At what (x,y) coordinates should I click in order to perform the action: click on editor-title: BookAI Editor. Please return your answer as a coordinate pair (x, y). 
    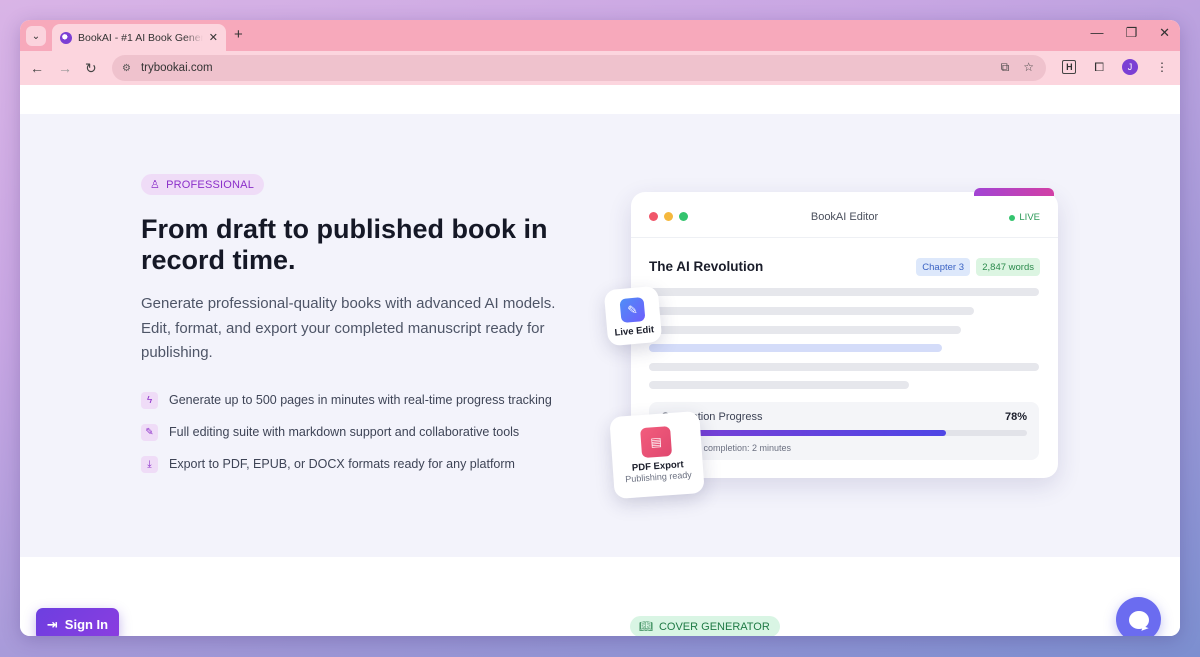
    Looking at the image, I should click on (844, 217).